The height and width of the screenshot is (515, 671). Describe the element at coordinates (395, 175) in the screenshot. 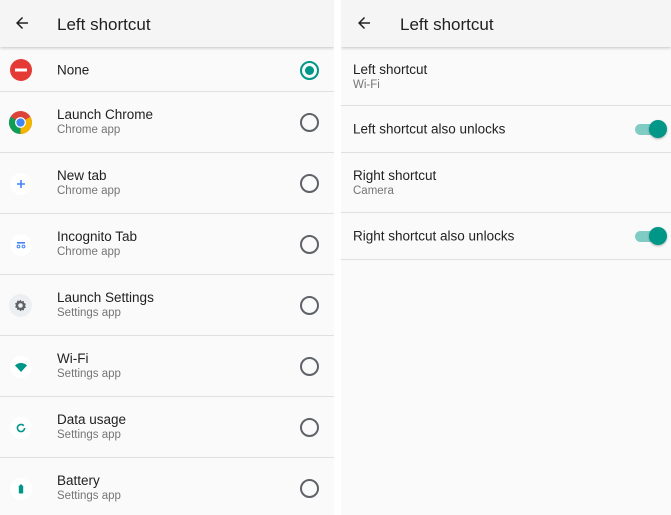

I see `setting-label: Right shortcut` at that location.